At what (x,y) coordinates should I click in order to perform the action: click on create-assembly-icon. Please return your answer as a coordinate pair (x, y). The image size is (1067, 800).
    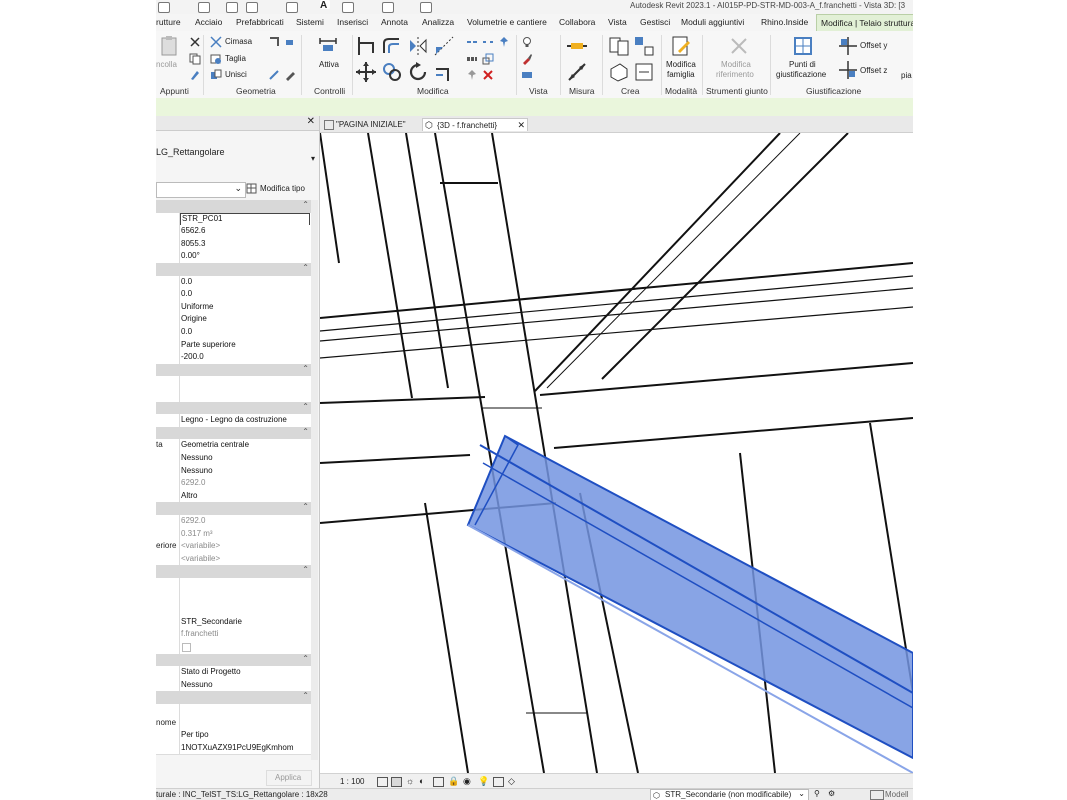
    Looking at the image, I should click on (619, 46).